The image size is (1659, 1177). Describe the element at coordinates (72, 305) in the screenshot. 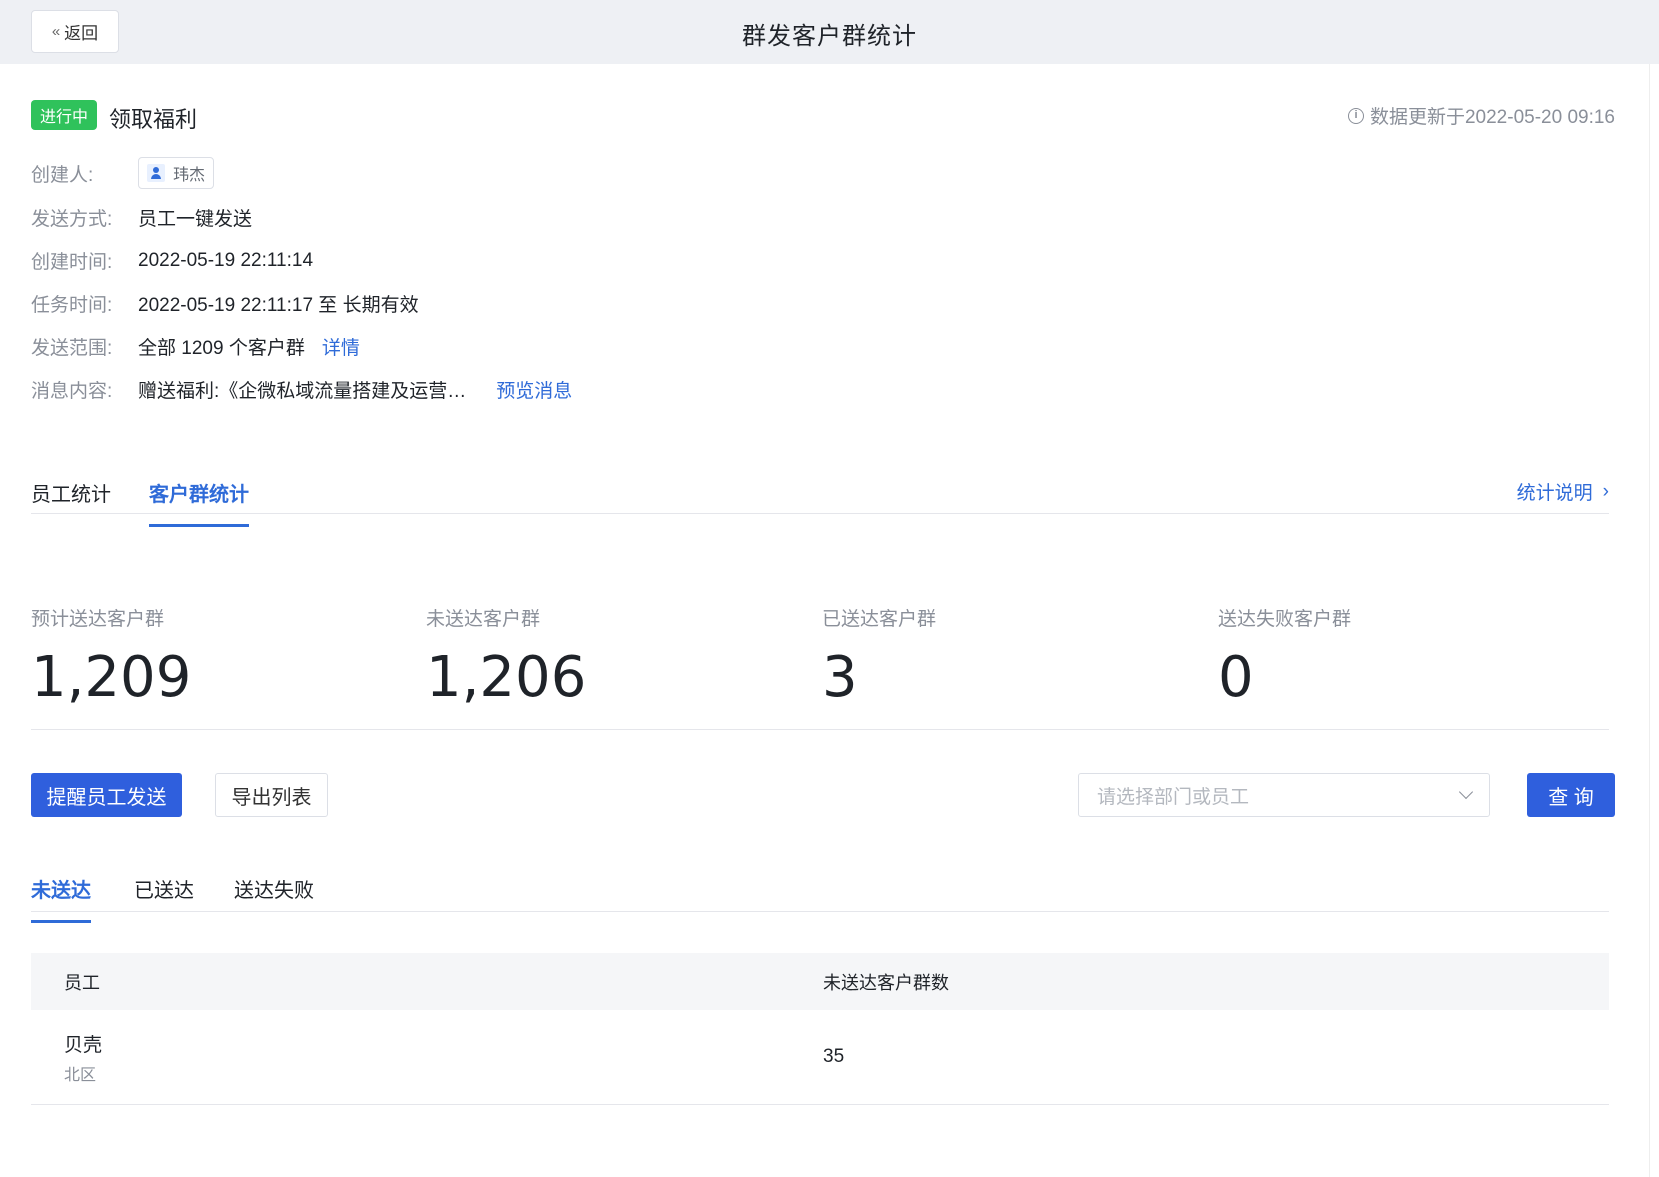

I see `task-time-label: 任务时间:` at that location.